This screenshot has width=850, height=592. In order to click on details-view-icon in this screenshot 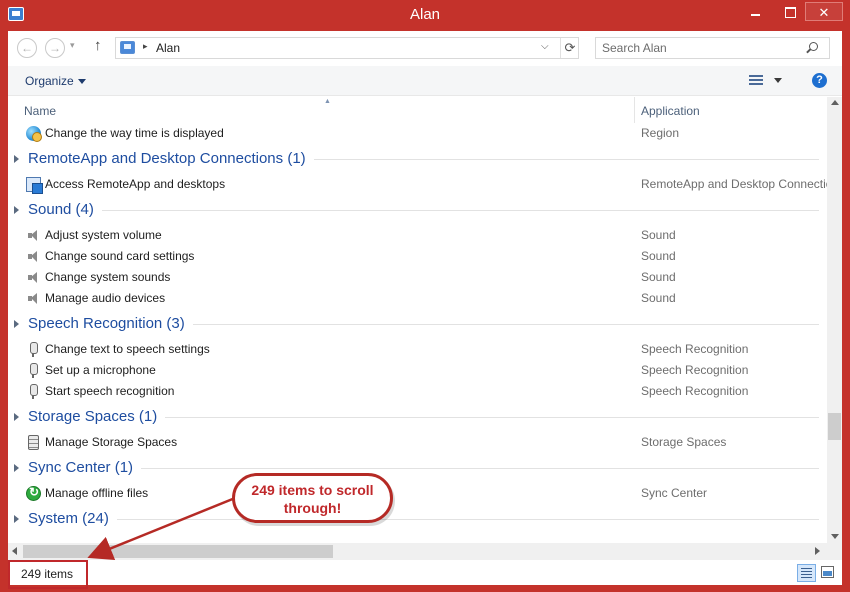, I will do `click(806, 573)`.